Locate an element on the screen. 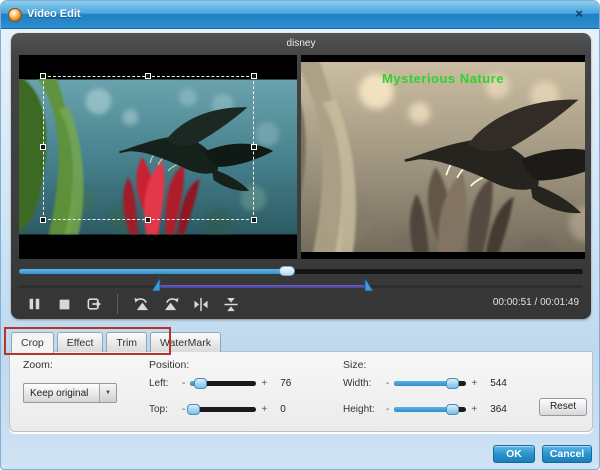 This screenshot has height=470, width=600. left-minus: - is located at coordinates (183, 383).